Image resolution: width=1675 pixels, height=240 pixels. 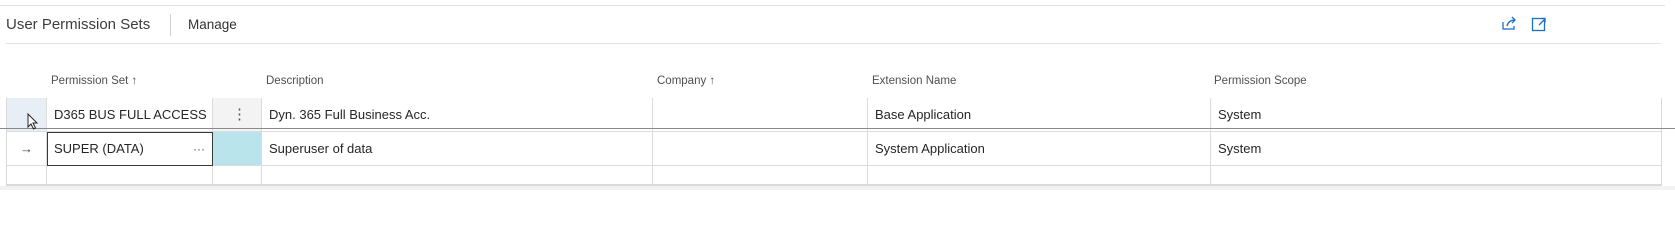 I want to click on cell-extension-name: Base Application, so click(x=1039, y=115).